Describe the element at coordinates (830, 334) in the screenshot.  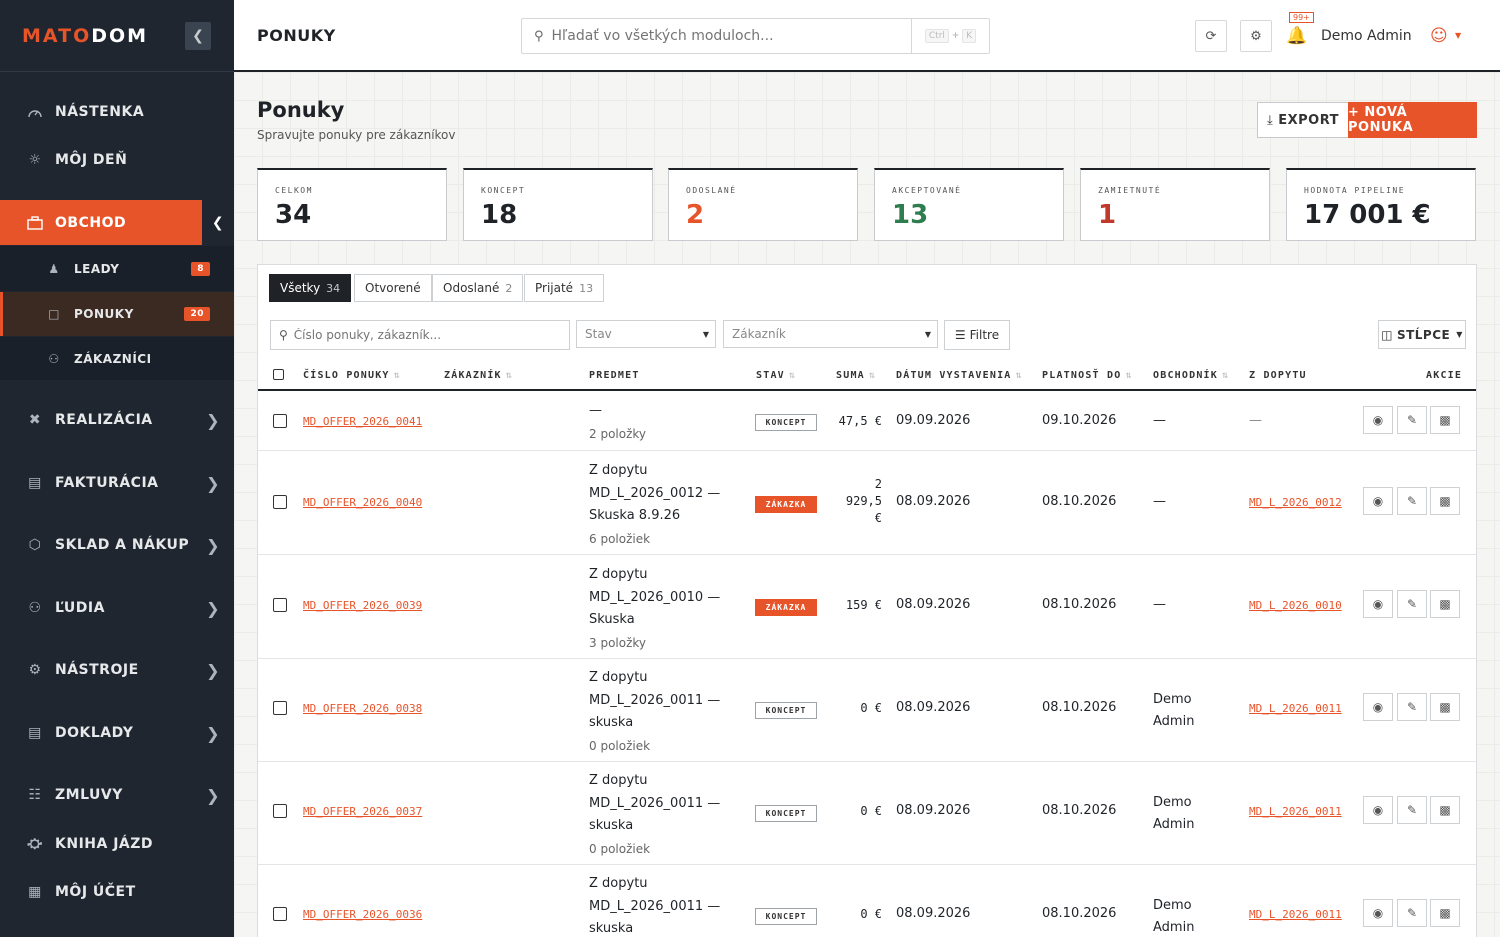
I see `customer-select: Zákazník ▼` at that location.